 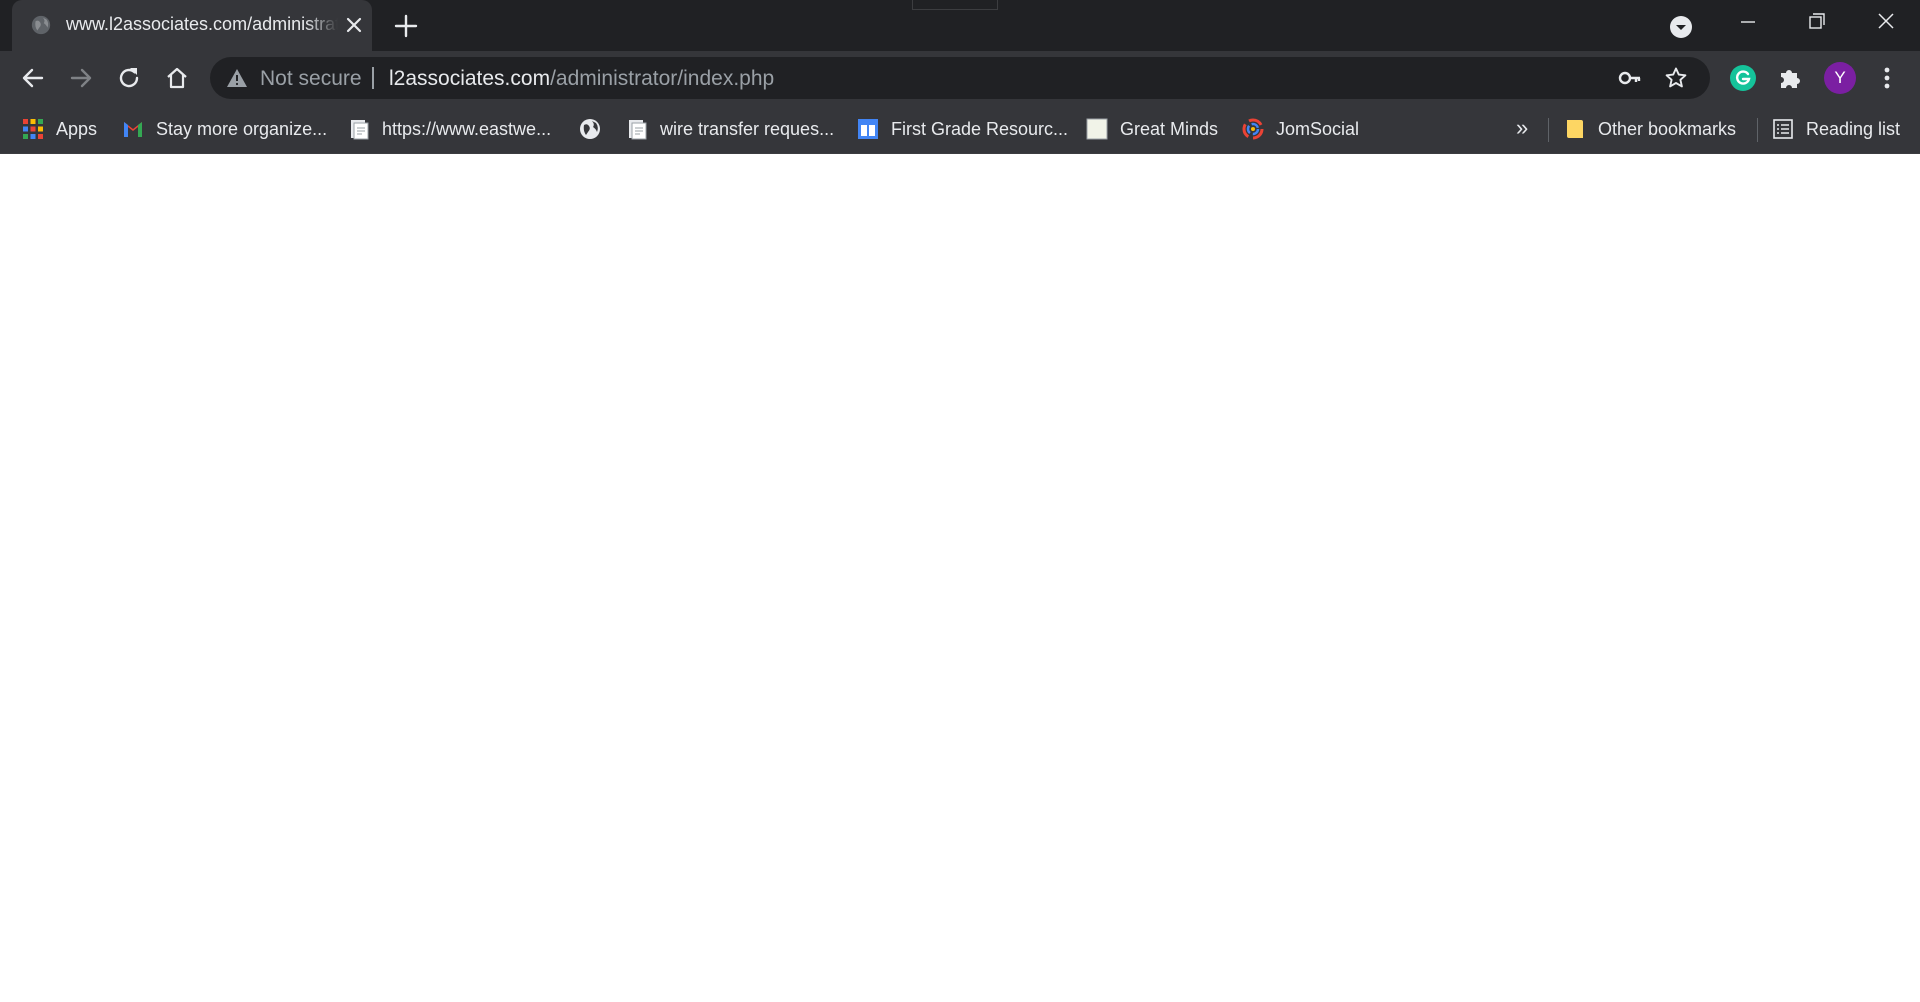 What do you see at coordinates (1783, 129) in the screenshot?
I see `reading-list-icon` at bounding box center [1783, 129].